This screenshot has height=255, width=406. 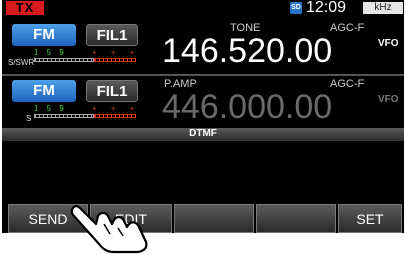 What do you see at coordinates (50, 52) in the screenshot?
I see `main-meter-scale: 1 5 9` at bounding box center [50, 52].